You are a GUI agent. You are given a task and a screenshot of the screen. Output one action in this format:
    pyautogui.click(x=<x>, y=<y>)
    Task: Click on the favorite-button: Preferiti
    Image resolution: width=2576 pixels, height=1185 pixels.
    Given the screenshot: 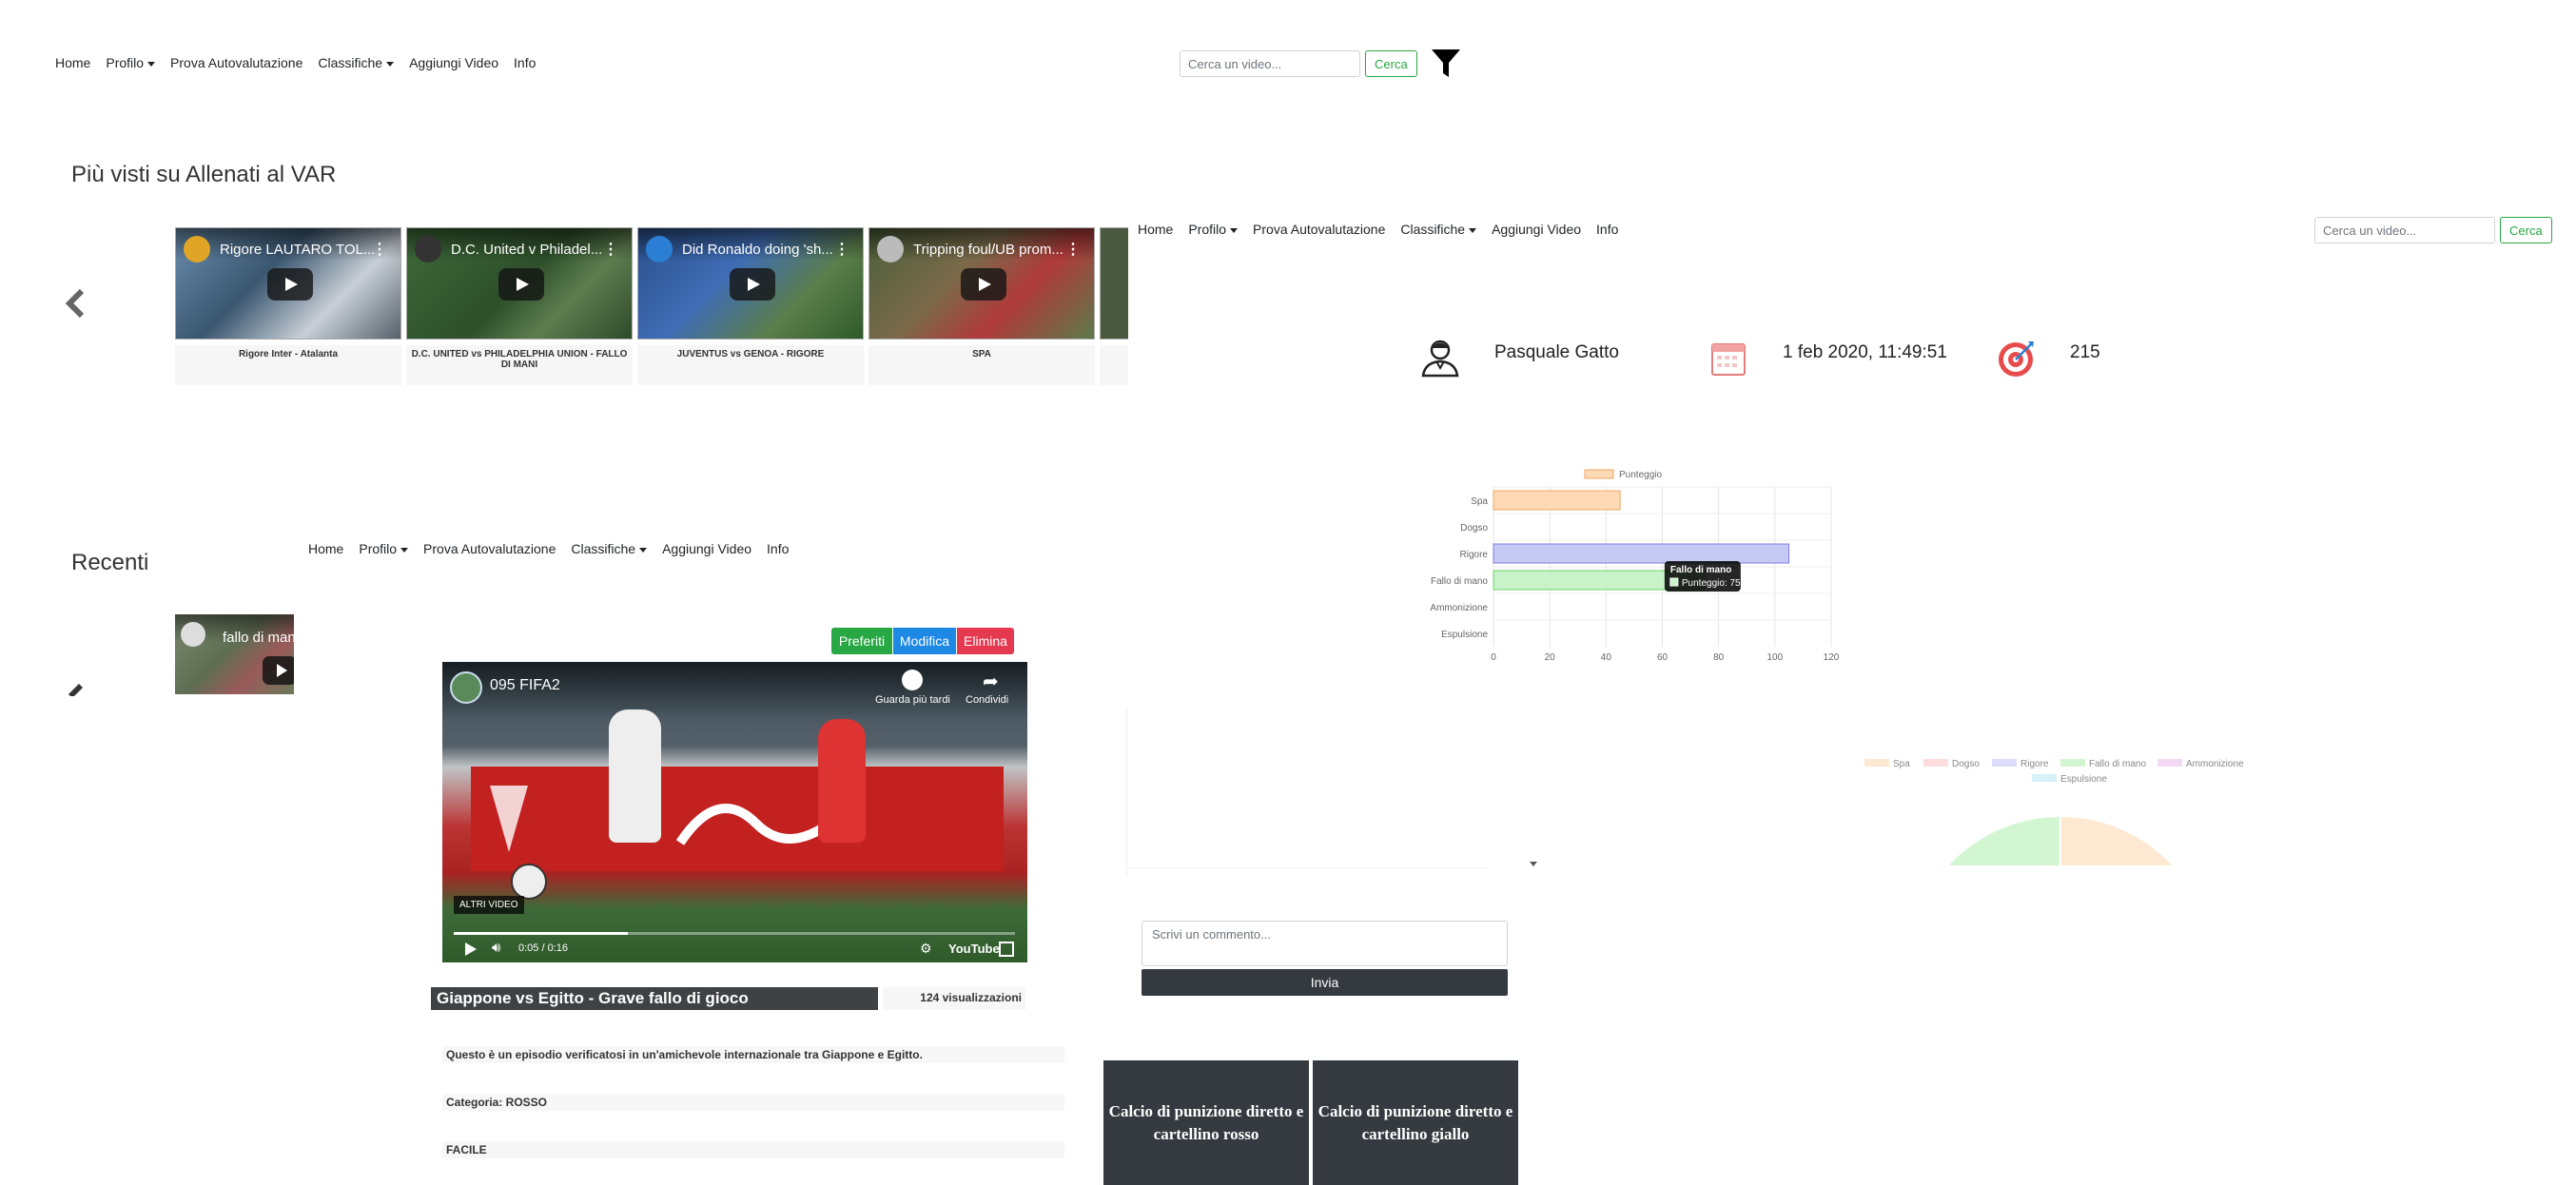 What is the action you would take?
    pyautogui.click(x=862, y=641)
    